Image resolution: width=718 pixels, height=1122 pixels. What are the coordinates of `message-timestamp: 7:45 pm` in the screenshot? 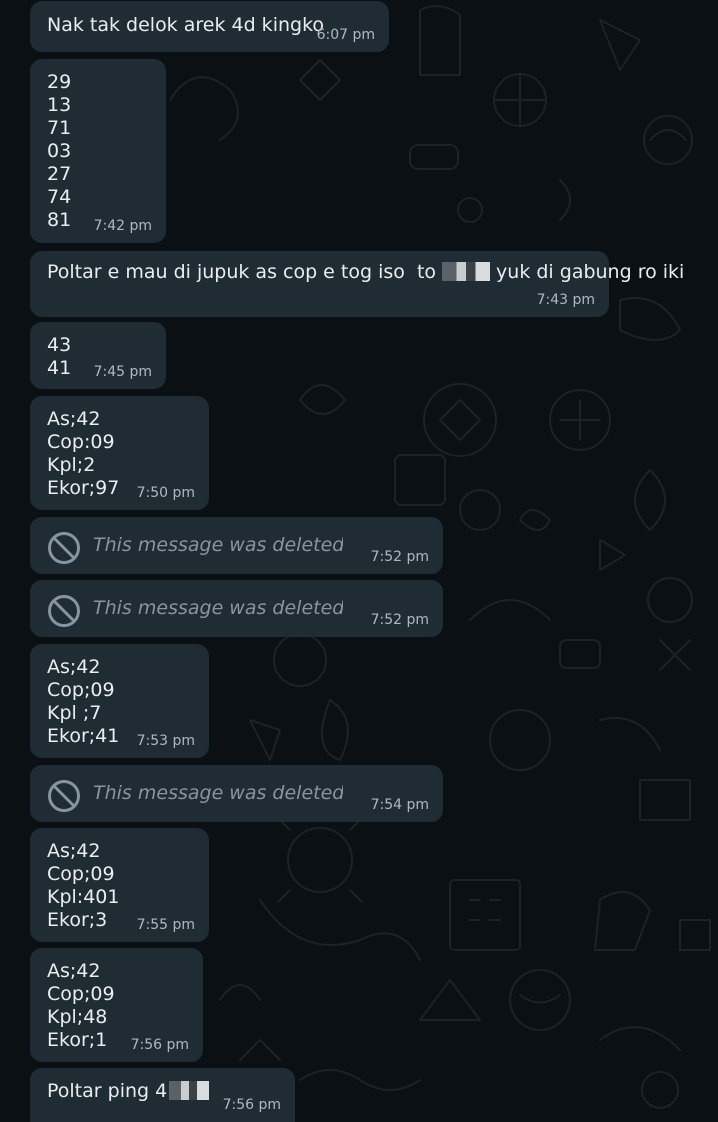 It's located at (122, 372).